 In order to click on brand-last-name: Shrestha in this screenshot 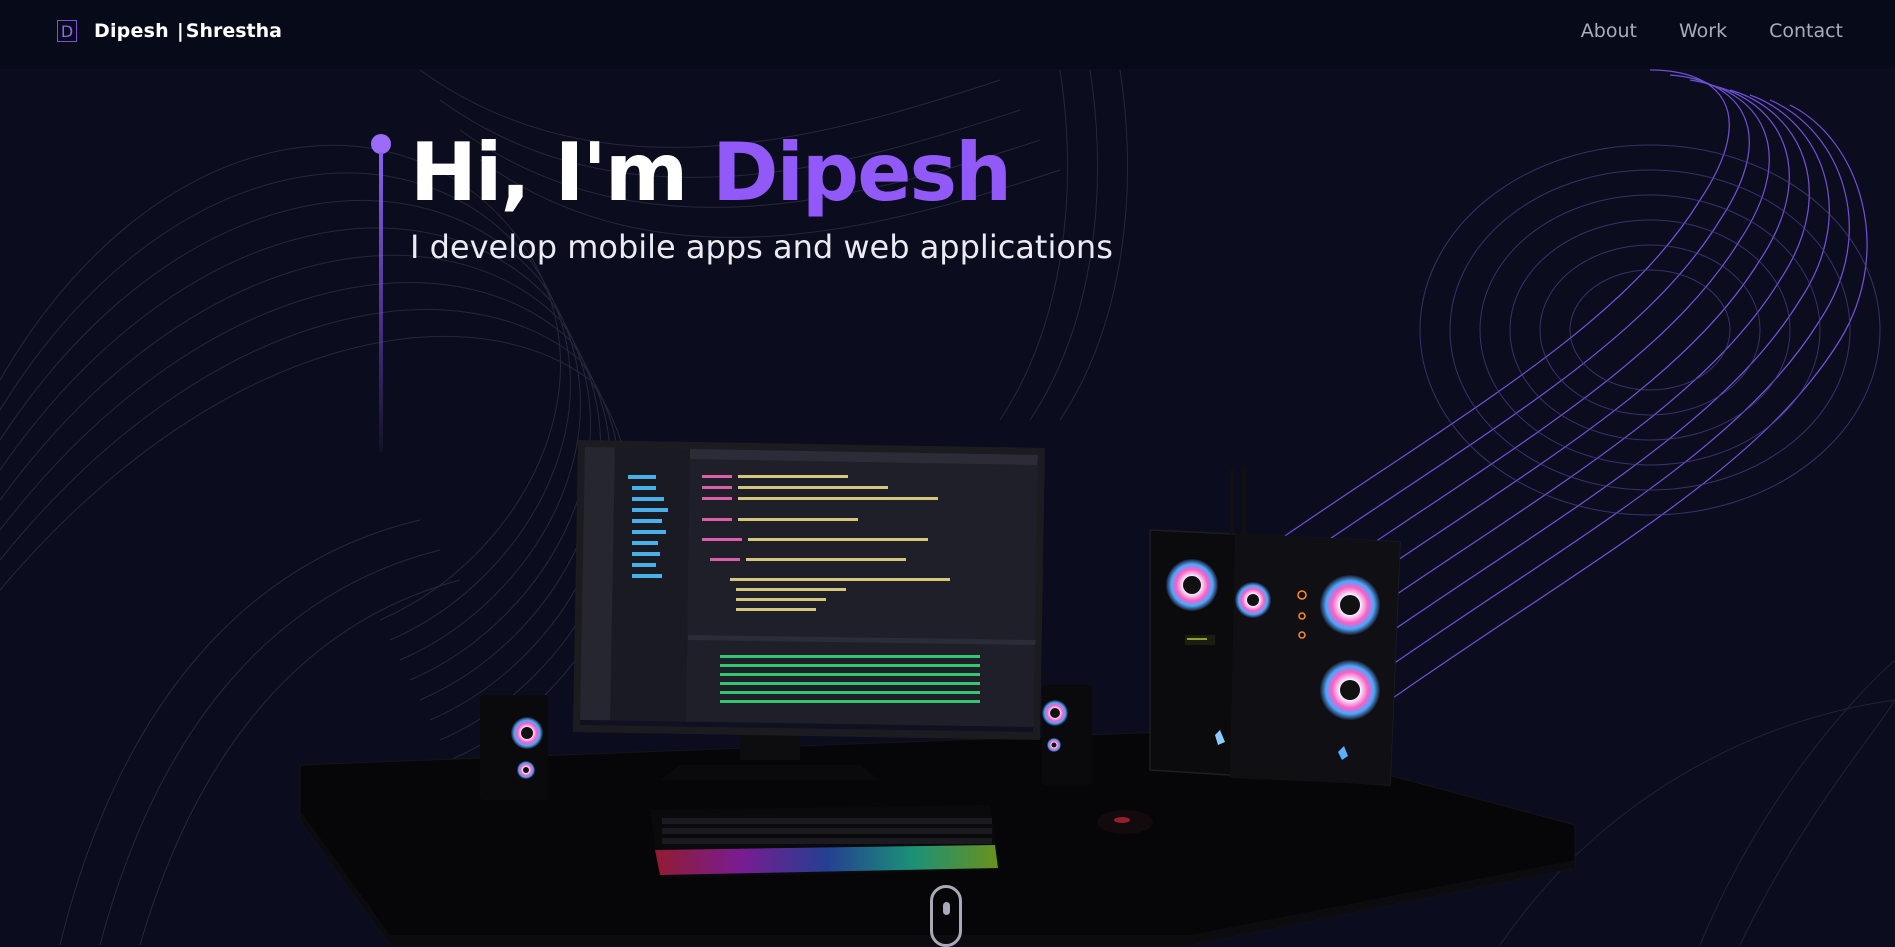, I will do `click(233, 31)`.